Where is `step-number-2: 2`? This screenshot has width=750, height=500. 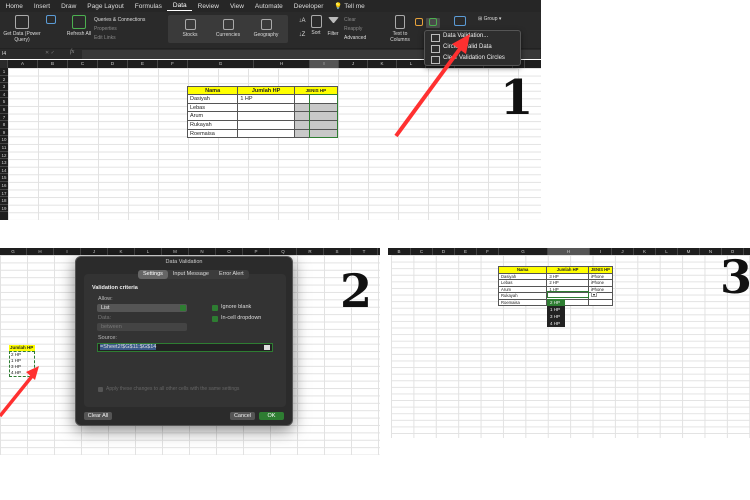 step-number-2: 2 is located at coordinates (356, 291).